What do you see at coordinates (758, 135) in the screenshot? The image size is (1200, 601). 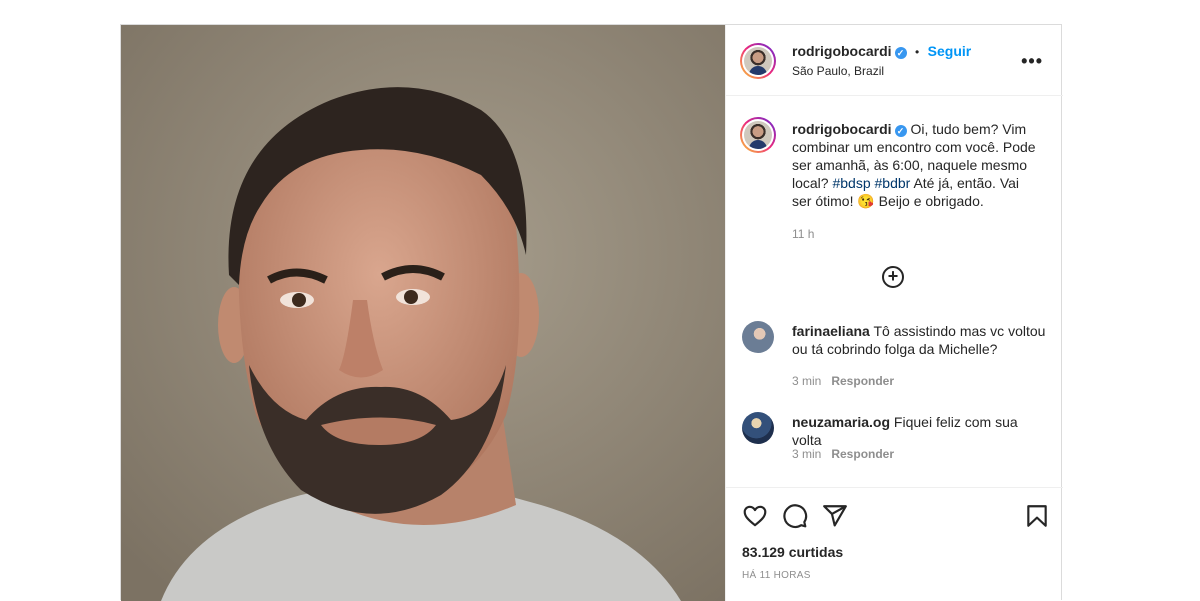 I see `caption-avatar` at bounding box center [758, 135].